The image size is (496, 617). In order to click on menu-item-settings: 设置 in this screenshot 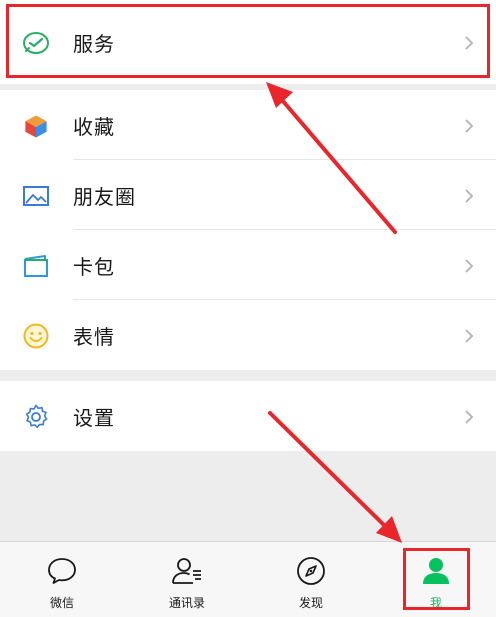, I will do `click(248, 416)`.